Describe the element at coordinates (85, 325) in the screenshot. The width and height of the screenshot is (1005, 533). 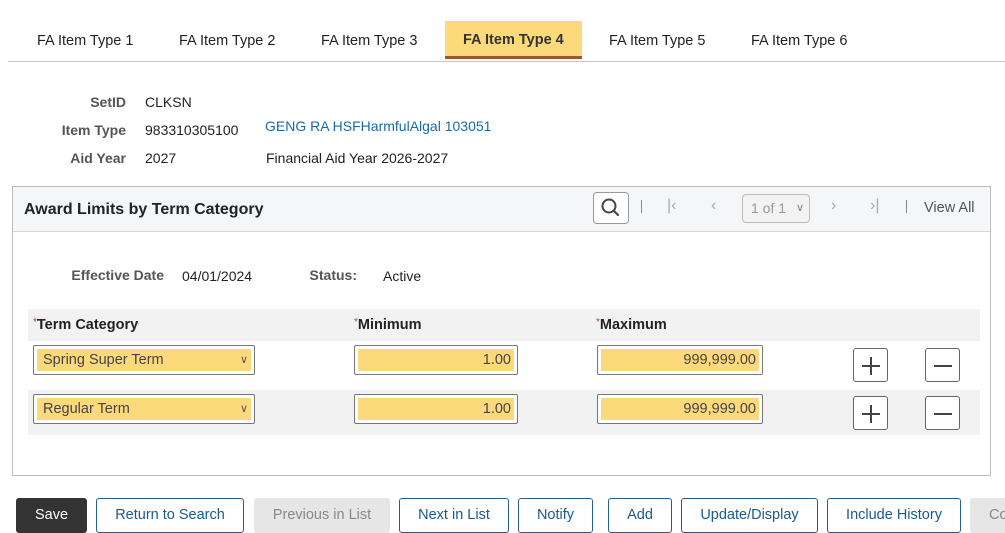
I see `column-header-term-category: *Term Category` at that location.